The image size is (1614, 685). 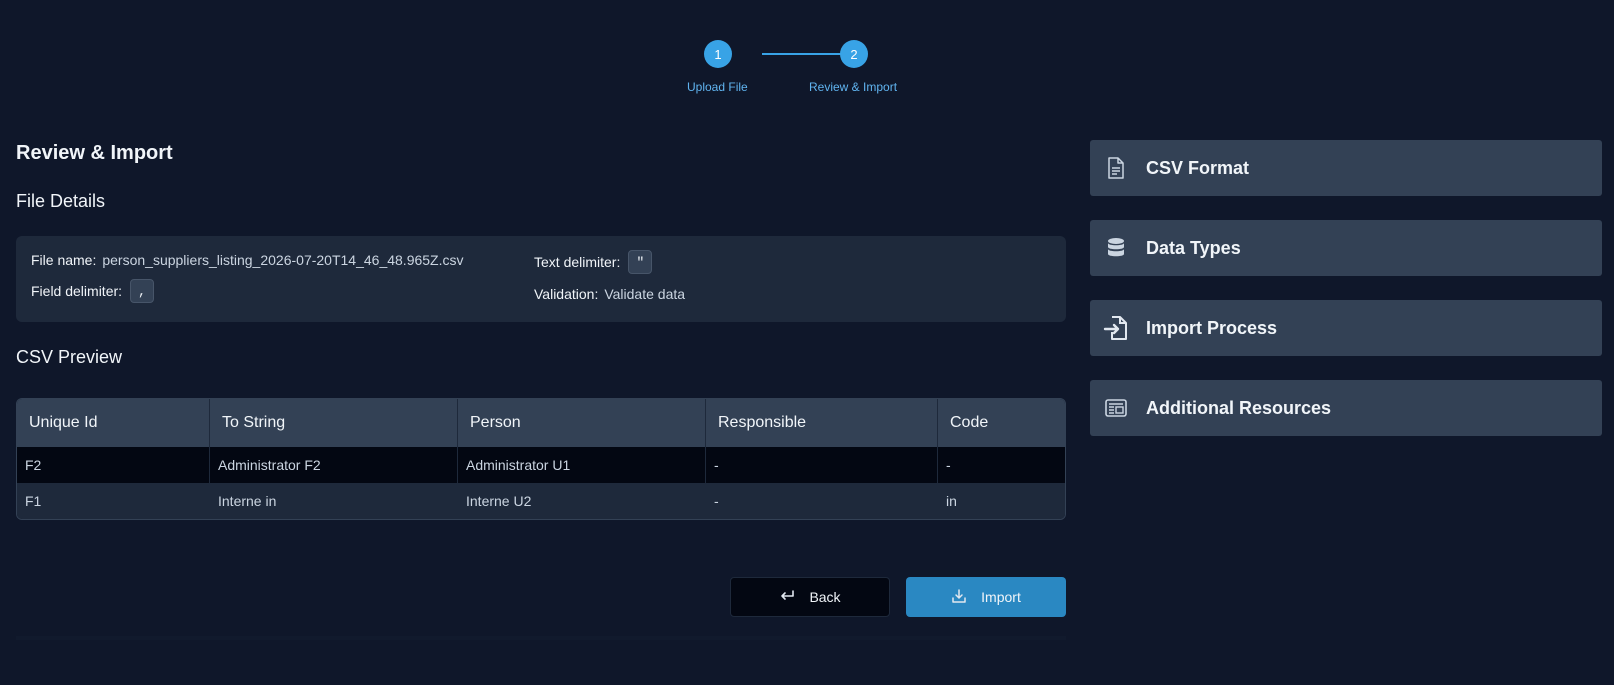 What do you see at coordinates (1116, 168) in the screenshot?
I see `document-icon` at bounding box center [1116, 168].